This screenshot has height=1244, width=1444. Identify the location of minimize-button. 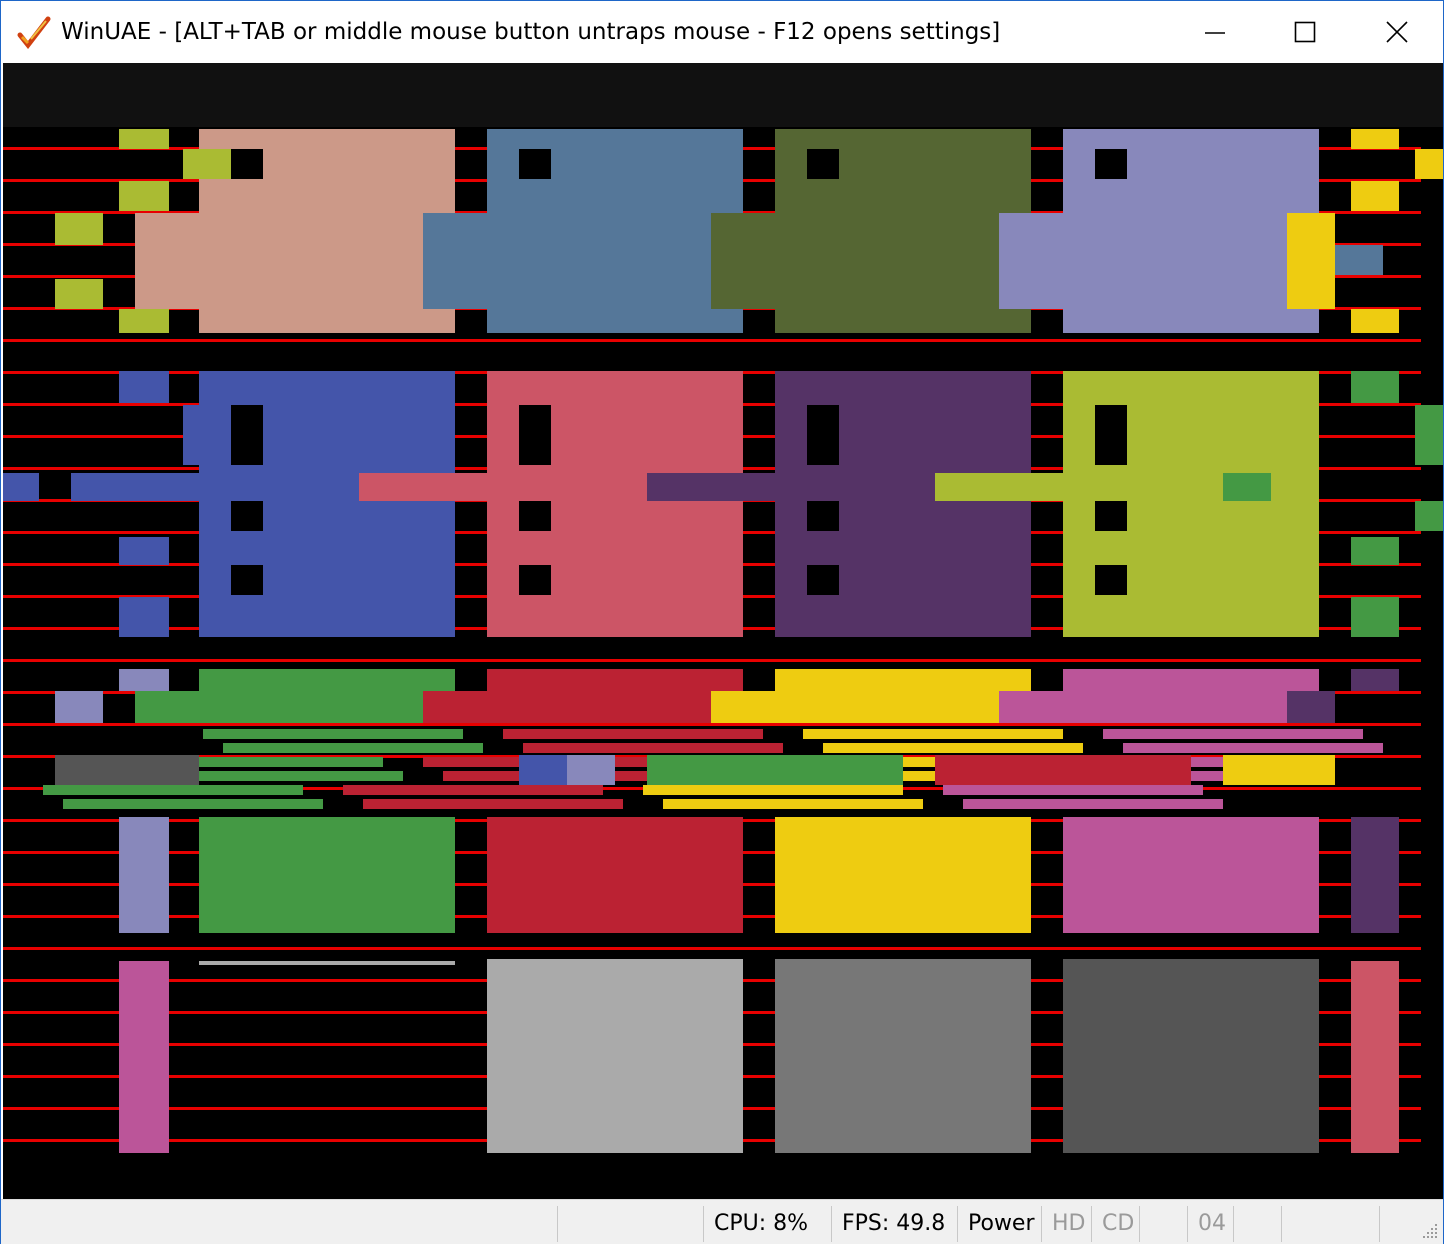
(1215, 32).